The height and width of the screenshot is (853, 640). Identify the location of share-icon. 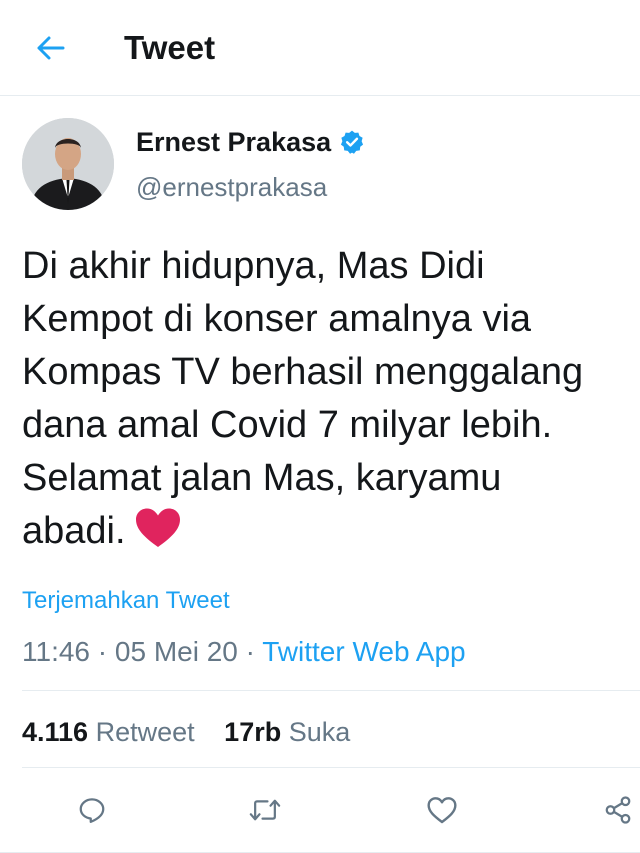
(618, 810).